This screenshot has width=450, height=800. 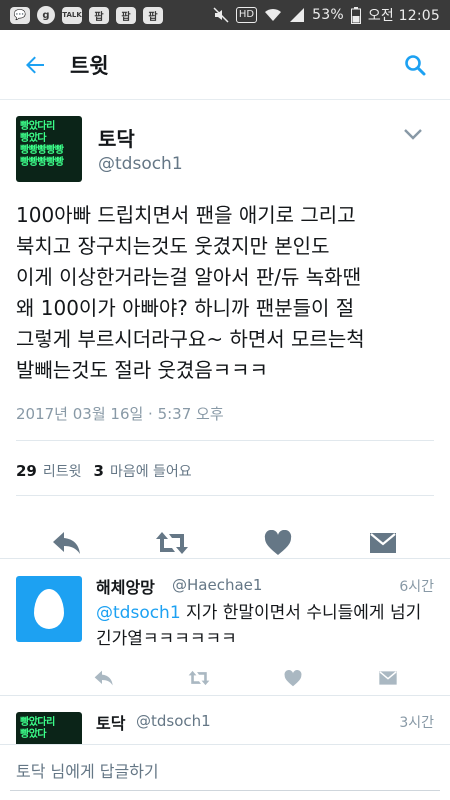 I want to click on status-bar: 💬 g TALK 팝 팝 팝 HD 53% 오전 12:05, so click(x=225, y=15).